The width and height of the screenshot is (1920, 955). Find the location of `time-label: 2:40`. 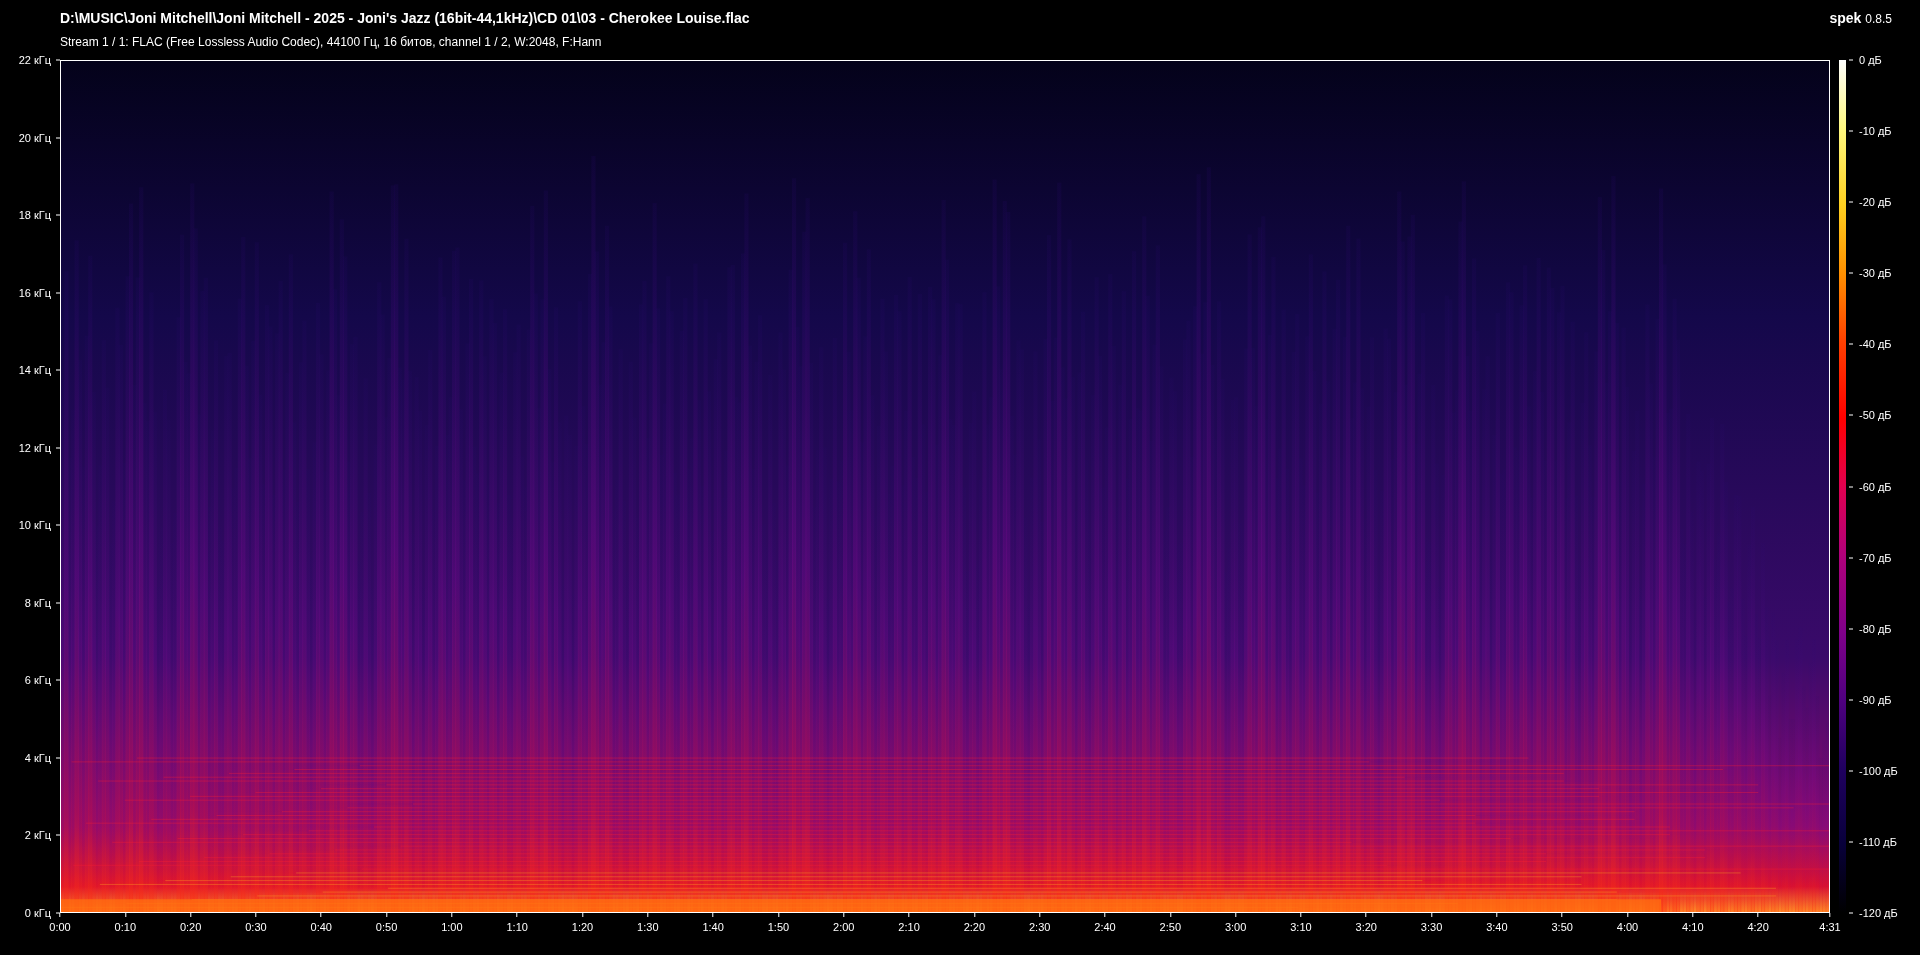

time-label: 2:40 is located at coordinates (1105, 927).